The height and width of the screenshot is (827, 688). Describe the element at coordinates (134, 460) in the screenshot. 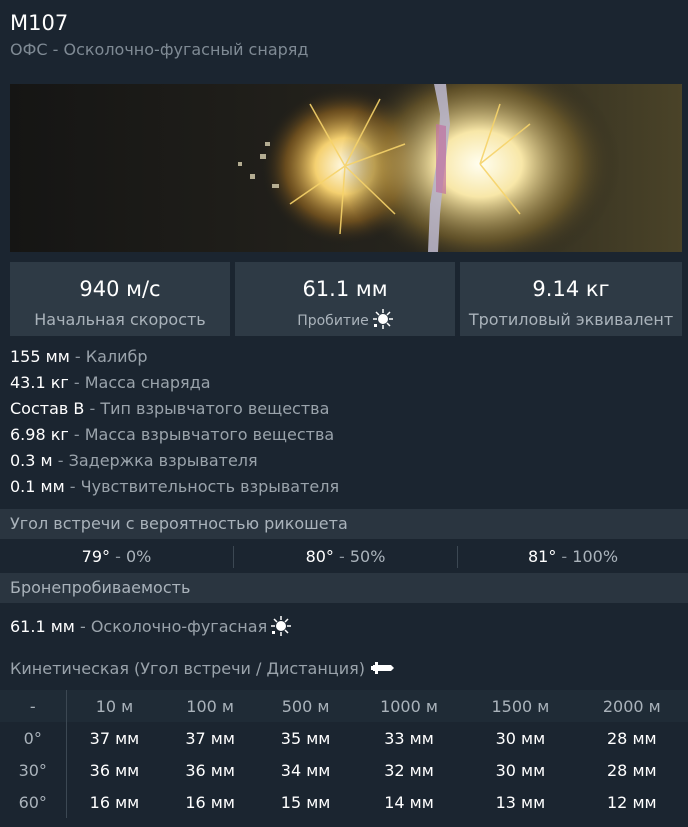

I see `property-row: 0.3 м - Задержка взрывателя` at that location.